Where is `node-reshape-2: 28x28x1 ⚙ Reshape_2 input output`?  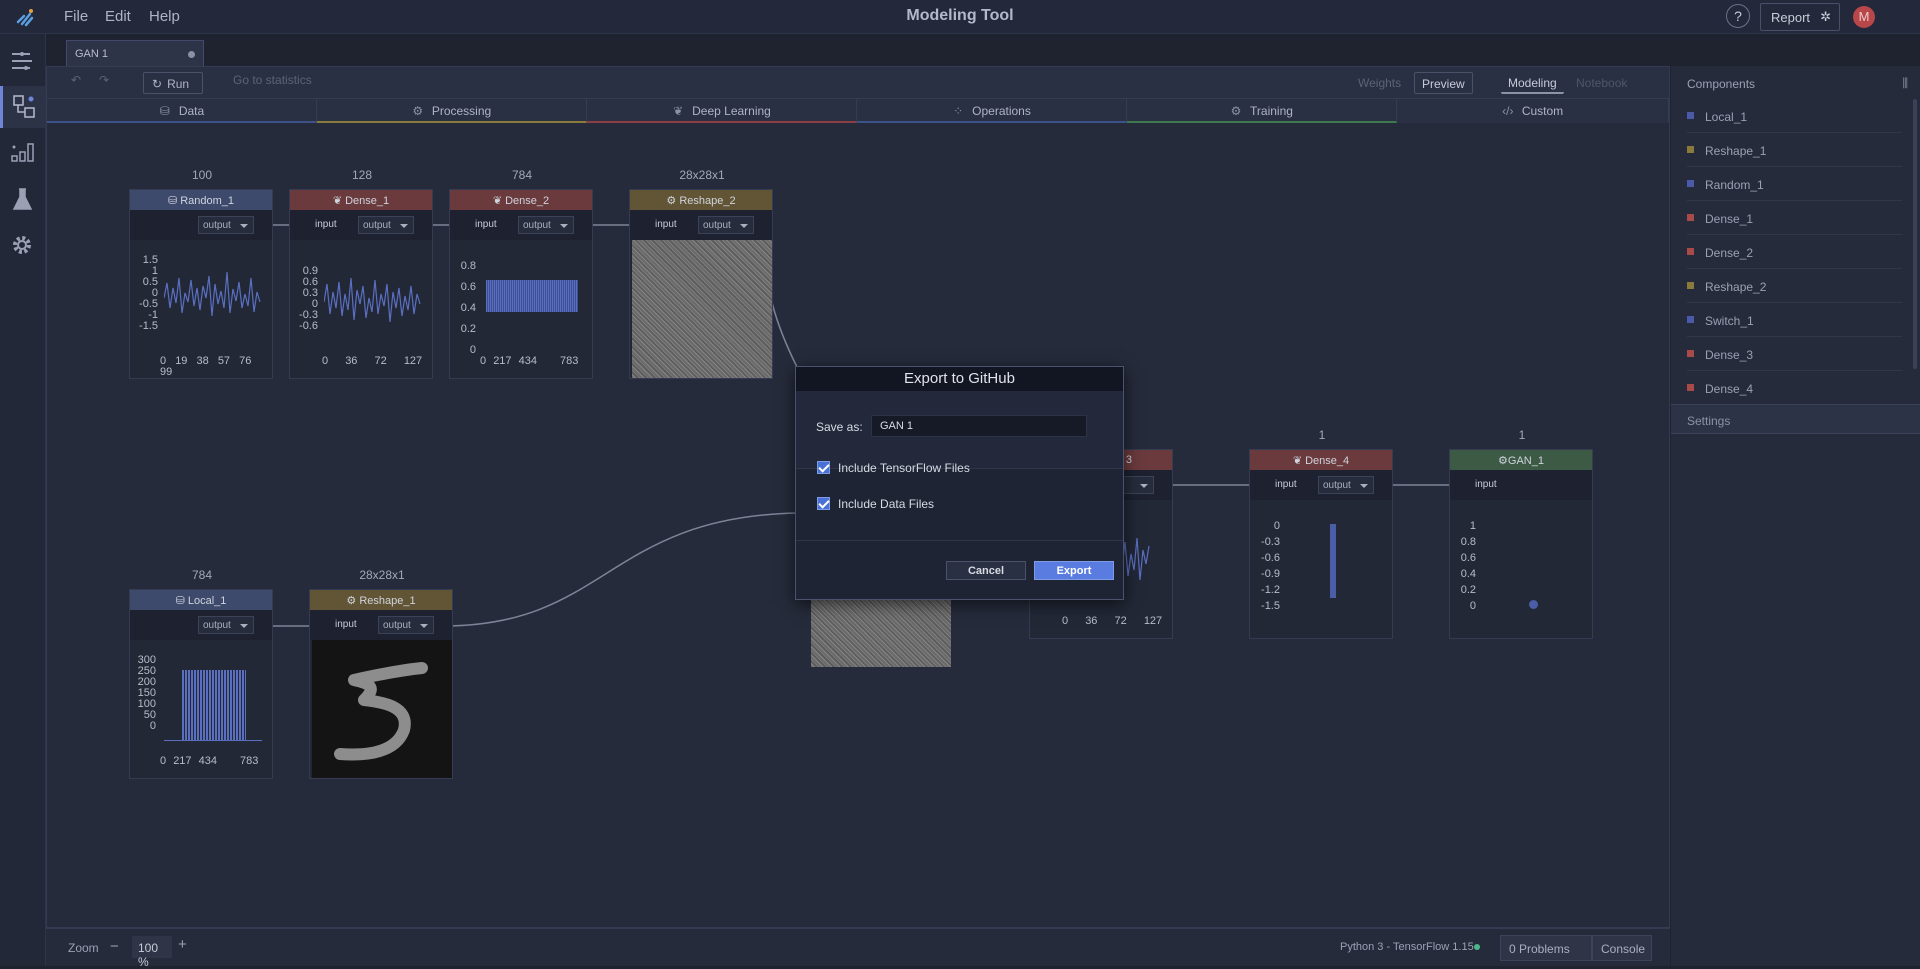
node-reshape-2: 28x28x1 ⚙ Reshape_2 input output is located at coordinates (701, 273).